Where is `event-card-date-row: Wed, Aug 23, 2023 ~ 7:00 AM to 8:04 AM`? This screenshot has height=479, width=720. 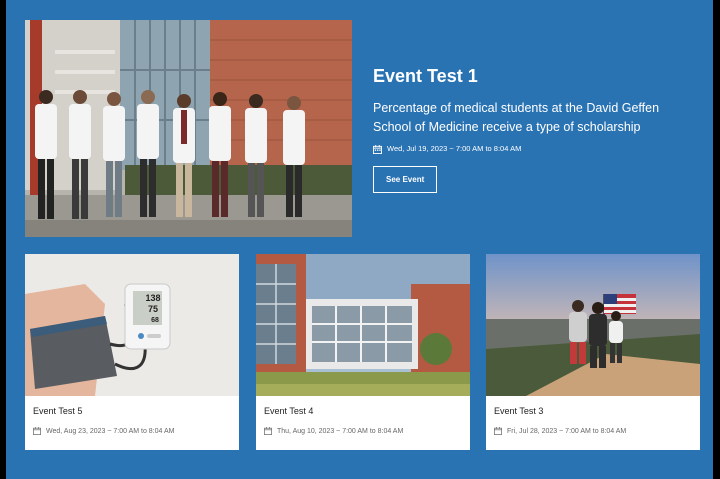 event-card-date-row: Wed, Aug 23, 2023 ~ 7:00 AM to 8:04 AM is located at coordinates (104, 431).